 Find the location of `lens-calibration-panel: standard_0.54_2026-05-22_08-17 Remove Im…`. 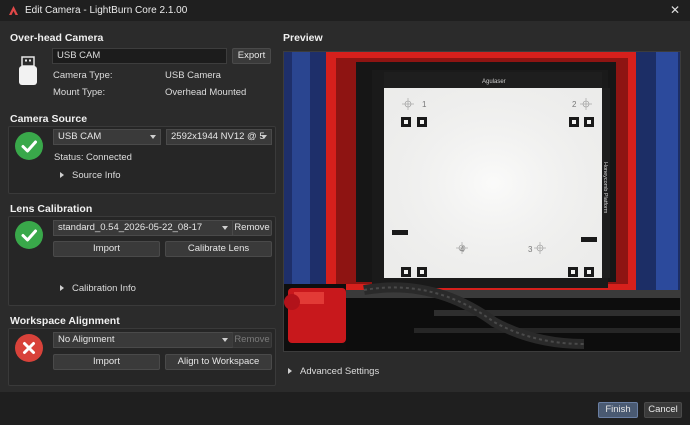

lens-calibration-panel: standard_0.54_2026-05-22_08-17 Remove Im… is located at coordinates (142, 261).